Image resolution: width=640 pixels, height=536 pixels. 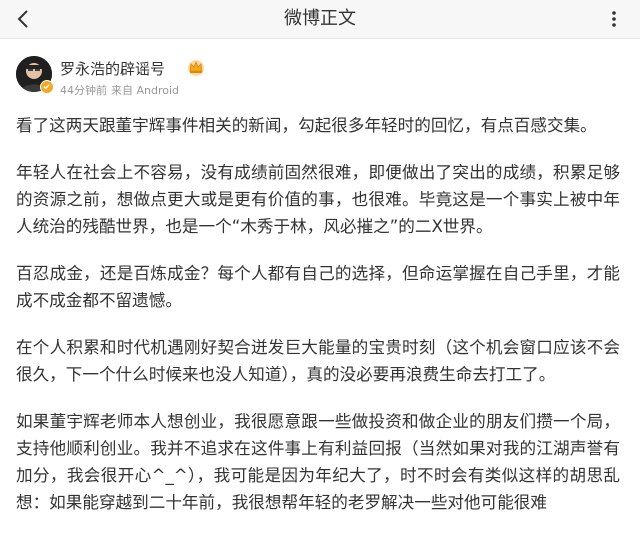 What do you see at coordinates (145, 90) in the screenshot?
I see `post-source: 来自 Android` at bounding box center [145, 90].